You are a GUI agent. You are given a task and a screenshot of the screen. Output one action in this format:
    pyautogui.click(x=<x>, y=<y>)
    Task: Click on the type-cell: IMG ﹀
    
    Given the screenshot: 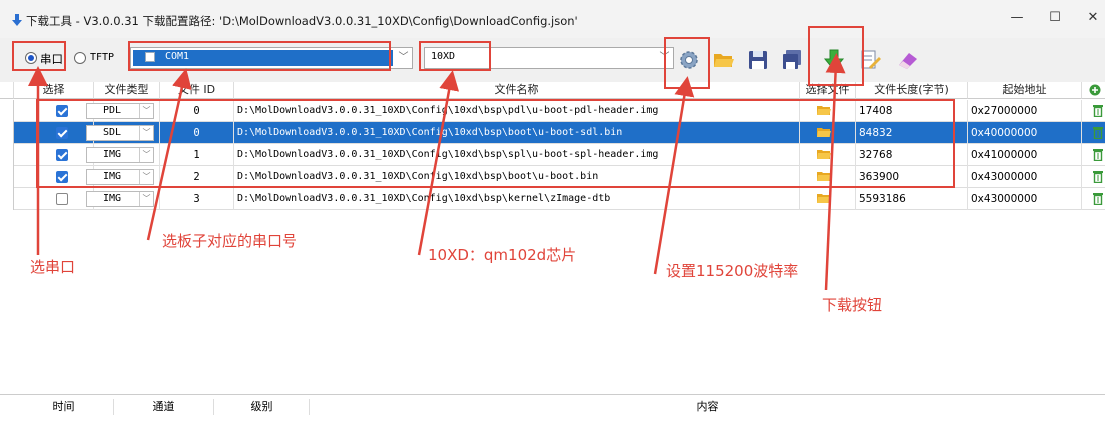 What is the action you would take?
    pyautogui.click(x=123, y=199)
    